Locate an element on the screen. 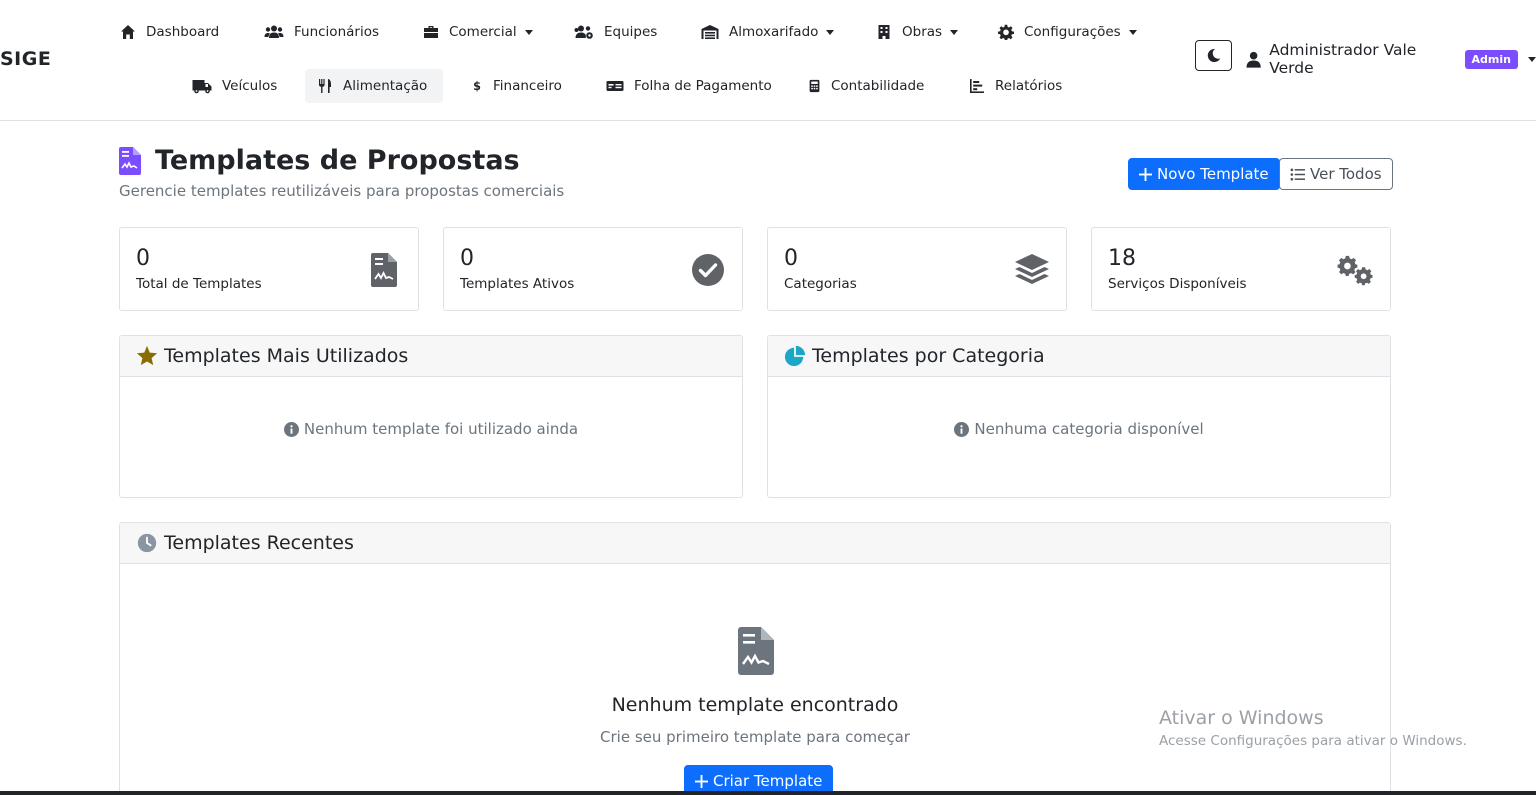 The width and height of the screenshot is (1536, 795). users-icon is located at coordinates (274, 31).